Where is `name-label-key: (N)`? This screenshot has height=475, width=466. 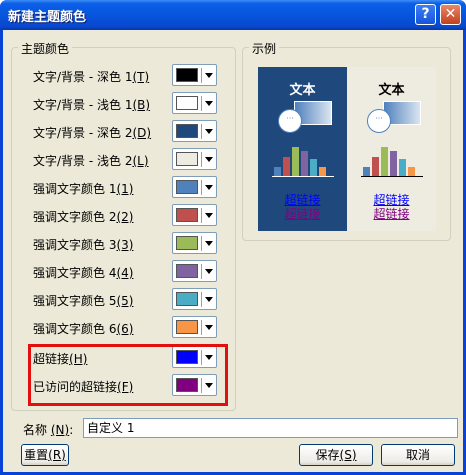 name-label-key: (N) is located at coordinates (60, 430).